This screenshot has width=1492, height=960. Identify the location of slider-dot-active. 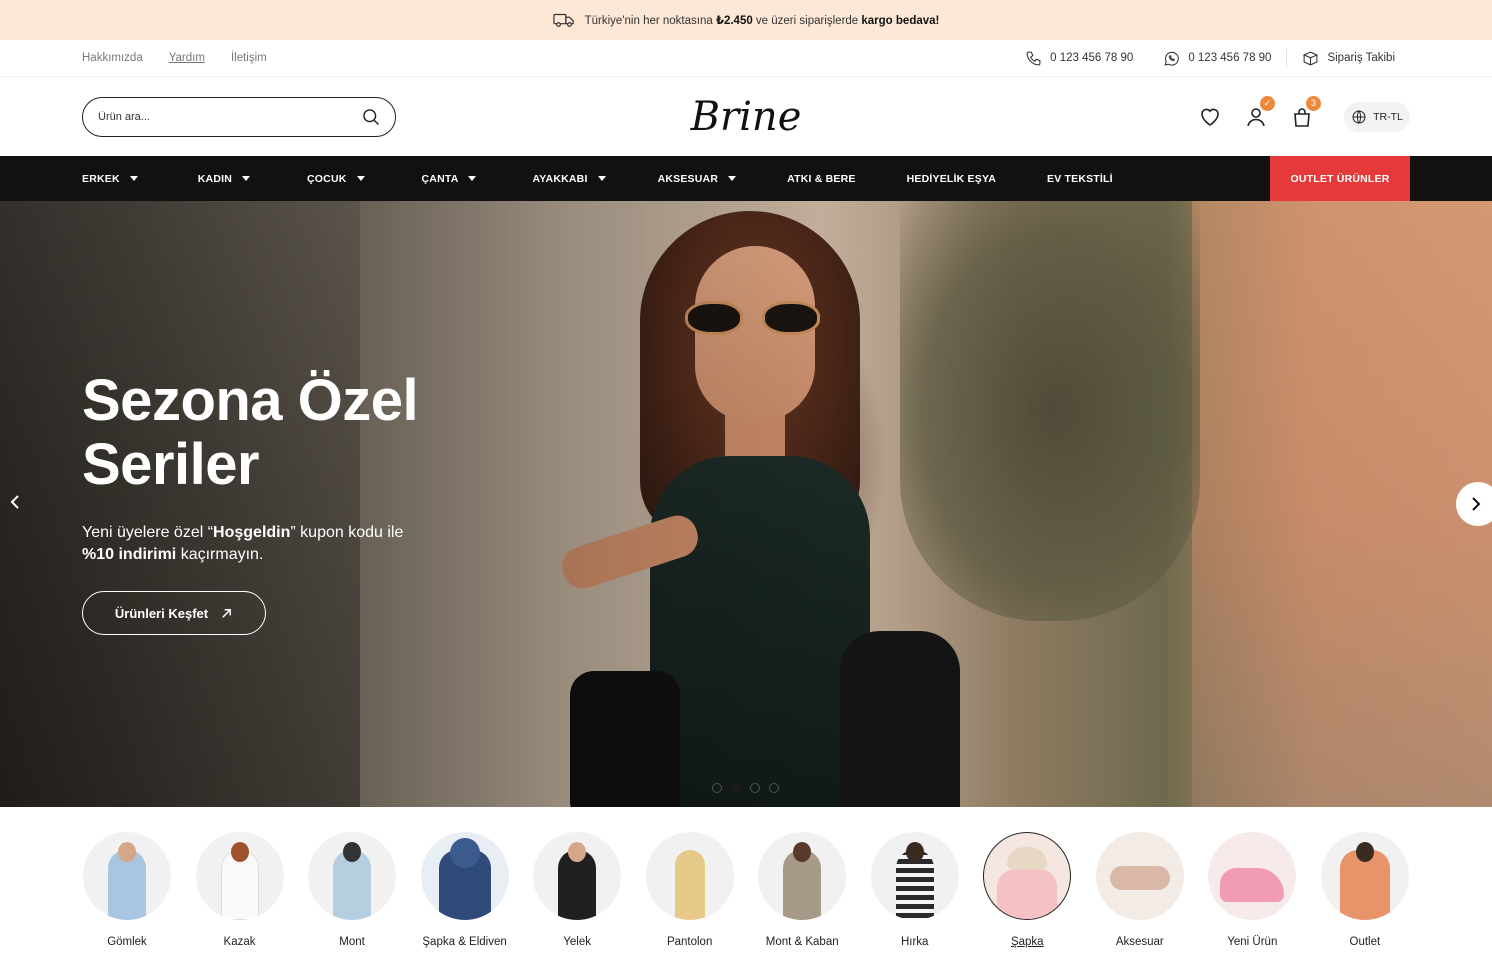
(736, 788).